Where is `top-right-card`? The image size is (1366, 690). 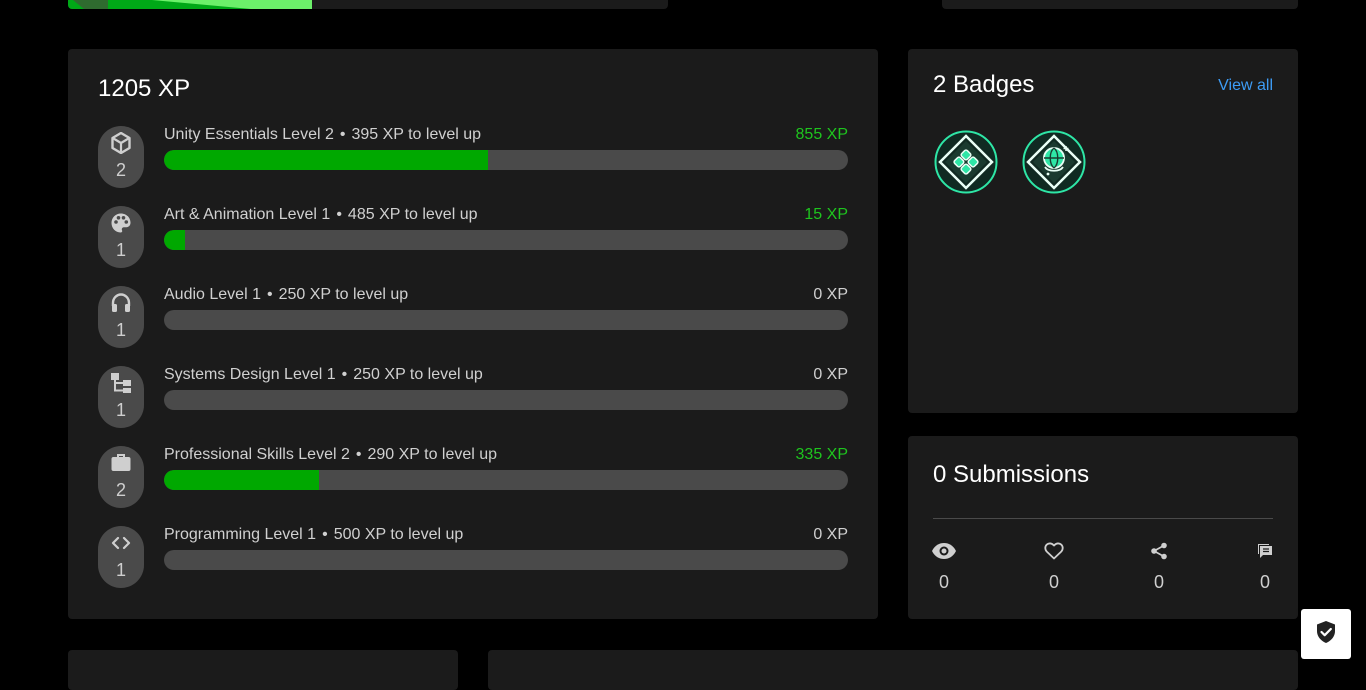
top-right-card is located at coordinates (1120, 4).